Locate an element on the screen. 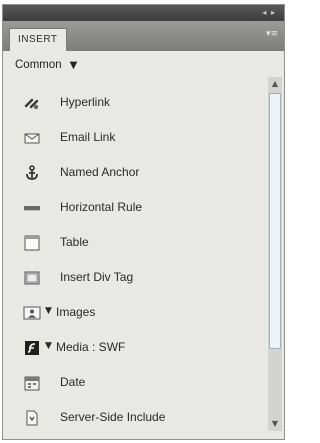 This screenshot has height=443, width=320. insert-item-email-link: Email Link is located at coordinates (134, 137).